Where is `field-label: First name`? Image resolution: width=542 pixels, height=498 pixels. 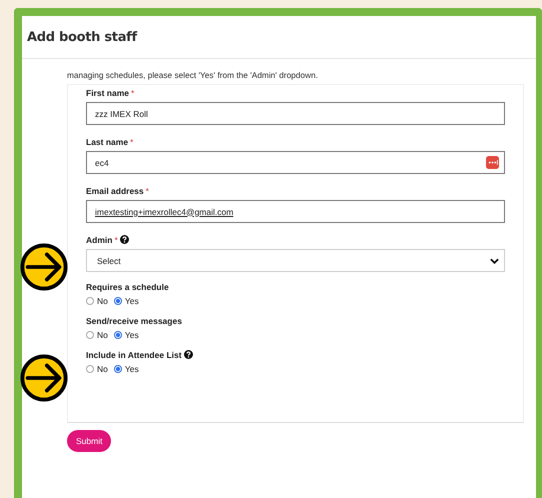
field-label: First name is located at coordinates (107, 93).